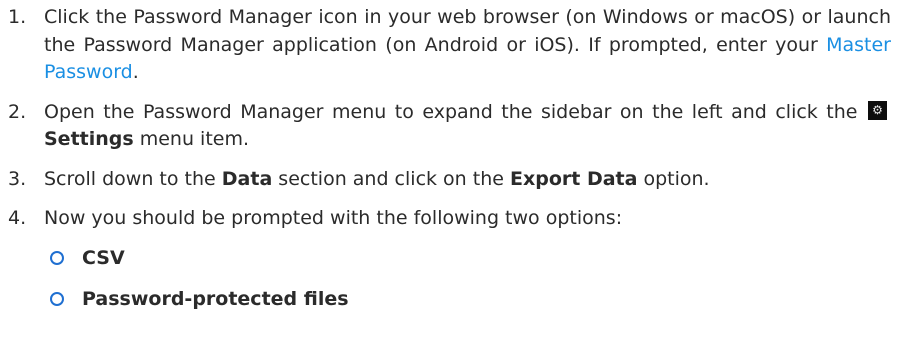  What do you see at coordinates (247, 178) in the screenshot?
I see `data-section-label: Data` at bounding box center [247, 178].